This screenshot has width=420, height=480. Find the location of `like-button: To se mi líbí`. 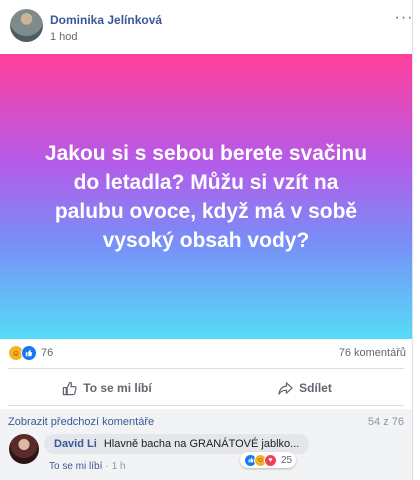

like-button: To se mi líbí is located at coordinates (107, 388).